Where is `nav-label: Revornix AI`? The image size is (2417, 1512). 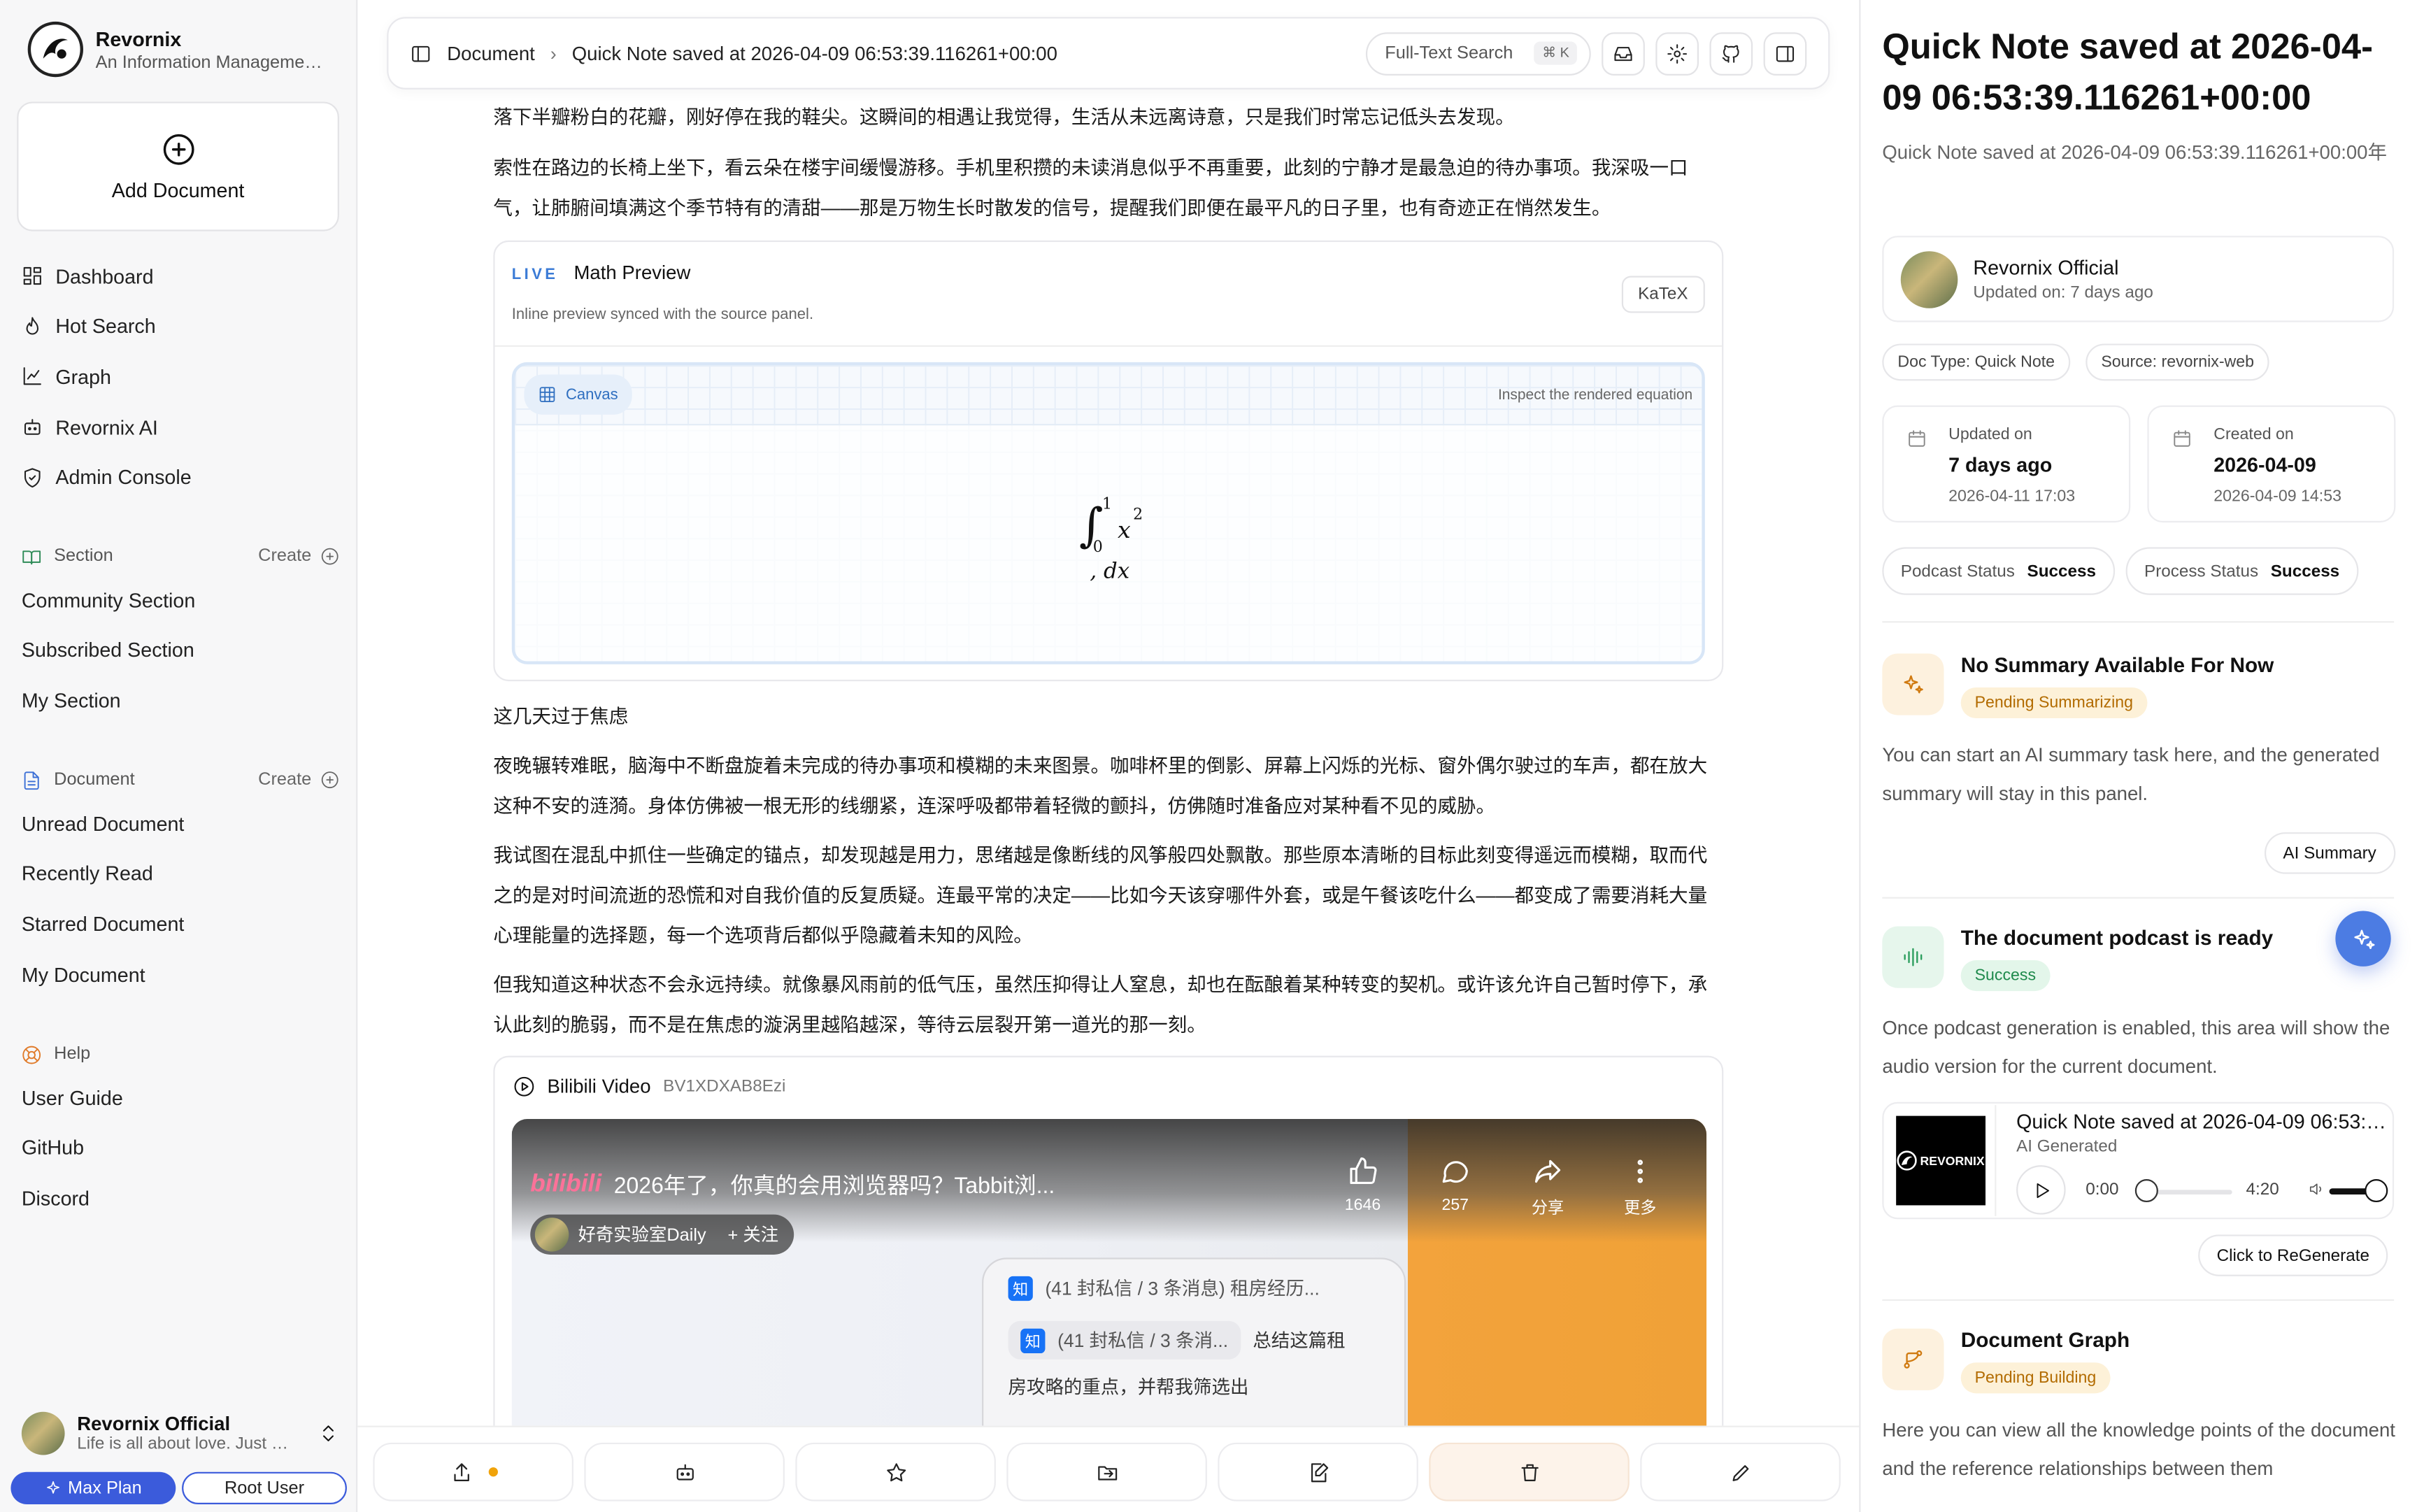 nav-label: Revornix AI is located at coordinates (106, 427).